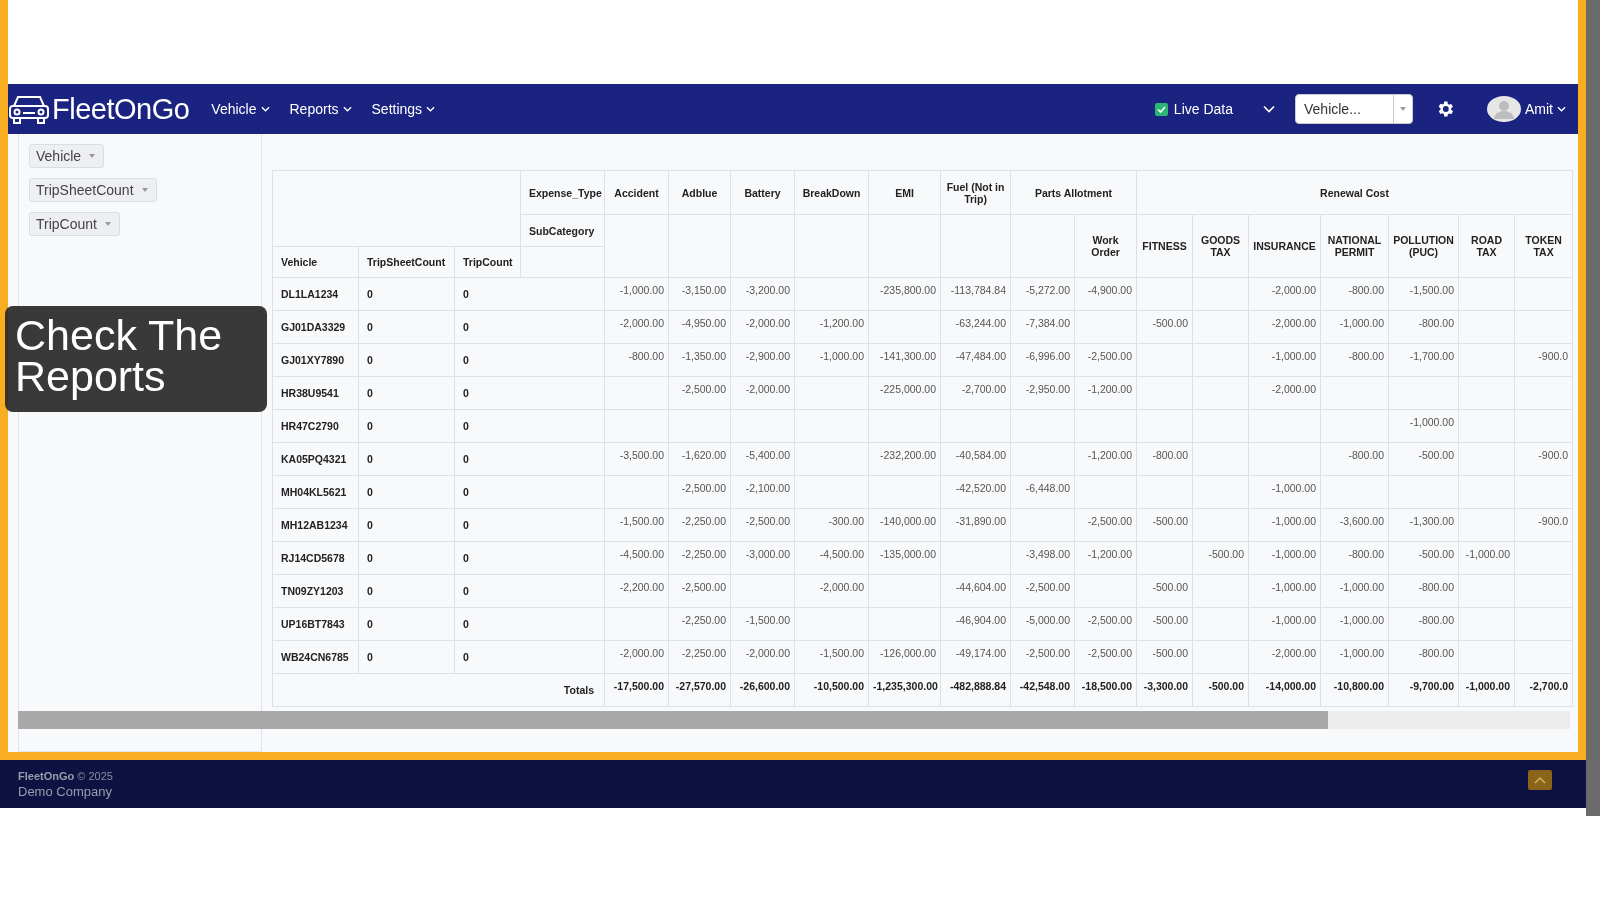 The width and height of the screenshot is (1600, 900). What do you see at coordinates (406, 262) in the screenshot?
I see `column-header: TripSheetCount` at bounding box center [406, 262].